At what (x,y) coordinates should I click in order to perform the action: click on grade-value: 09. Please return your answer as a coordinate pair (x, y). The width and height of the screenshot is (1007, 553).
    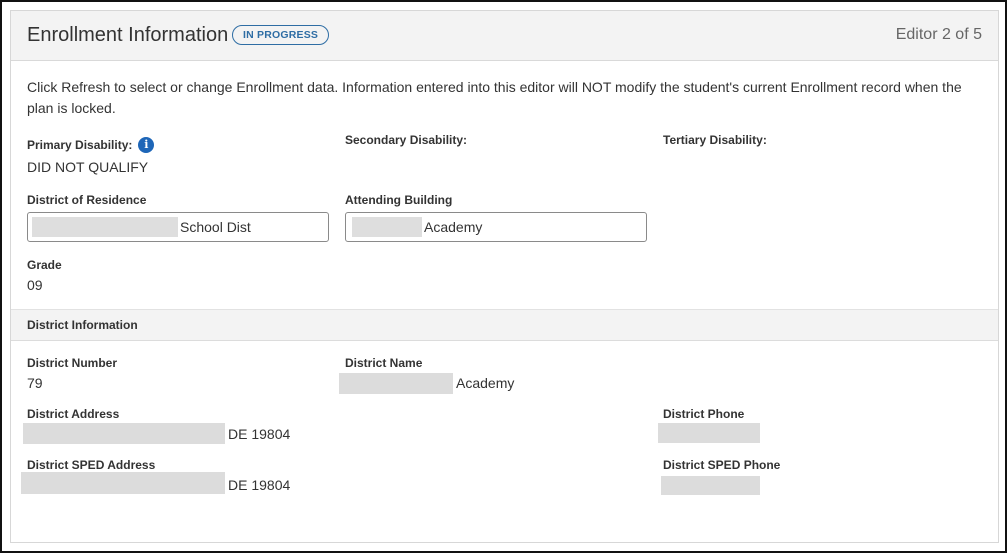
    Looking at the image, I should click on (35, 285).